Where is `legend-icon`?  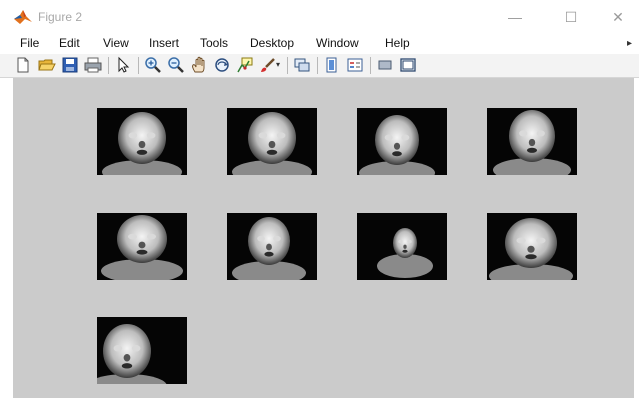
legend-icon is located at coordinates (355, 65).